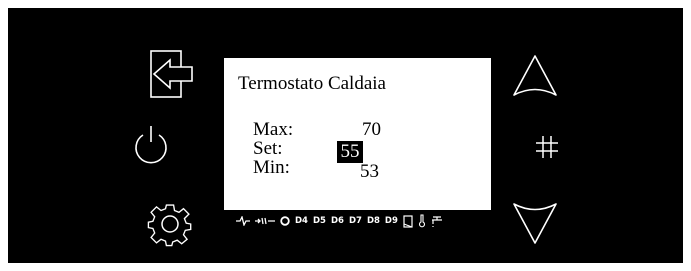 This screenshot has height=271, width=691. I want to click on set-value-highlighted: 55, so click(350, 152).